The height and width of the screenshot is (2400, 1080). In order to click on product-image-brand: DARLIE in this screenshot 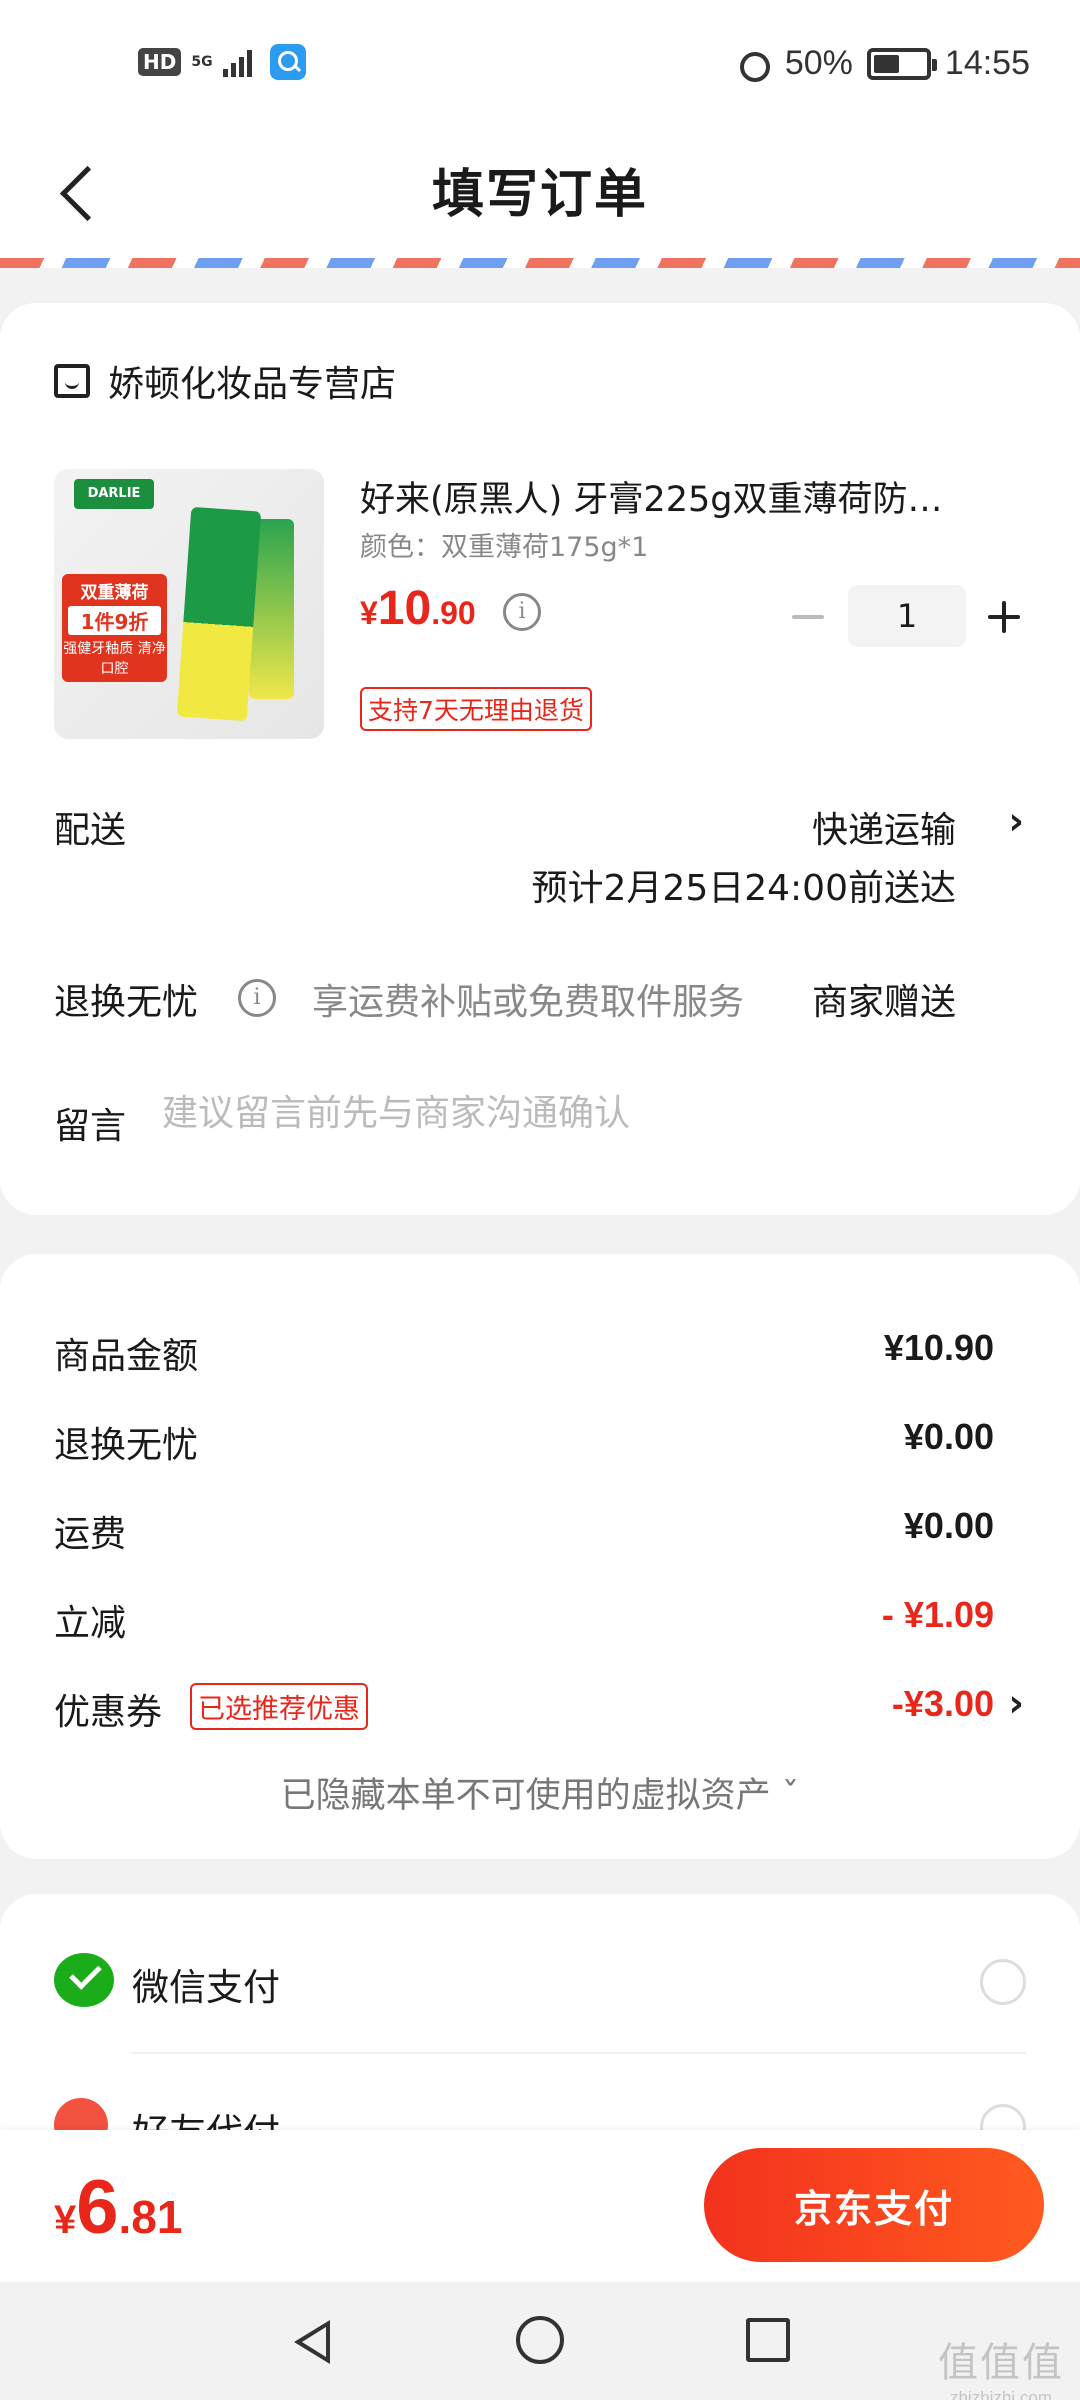, I will do `click(114, 494)`.